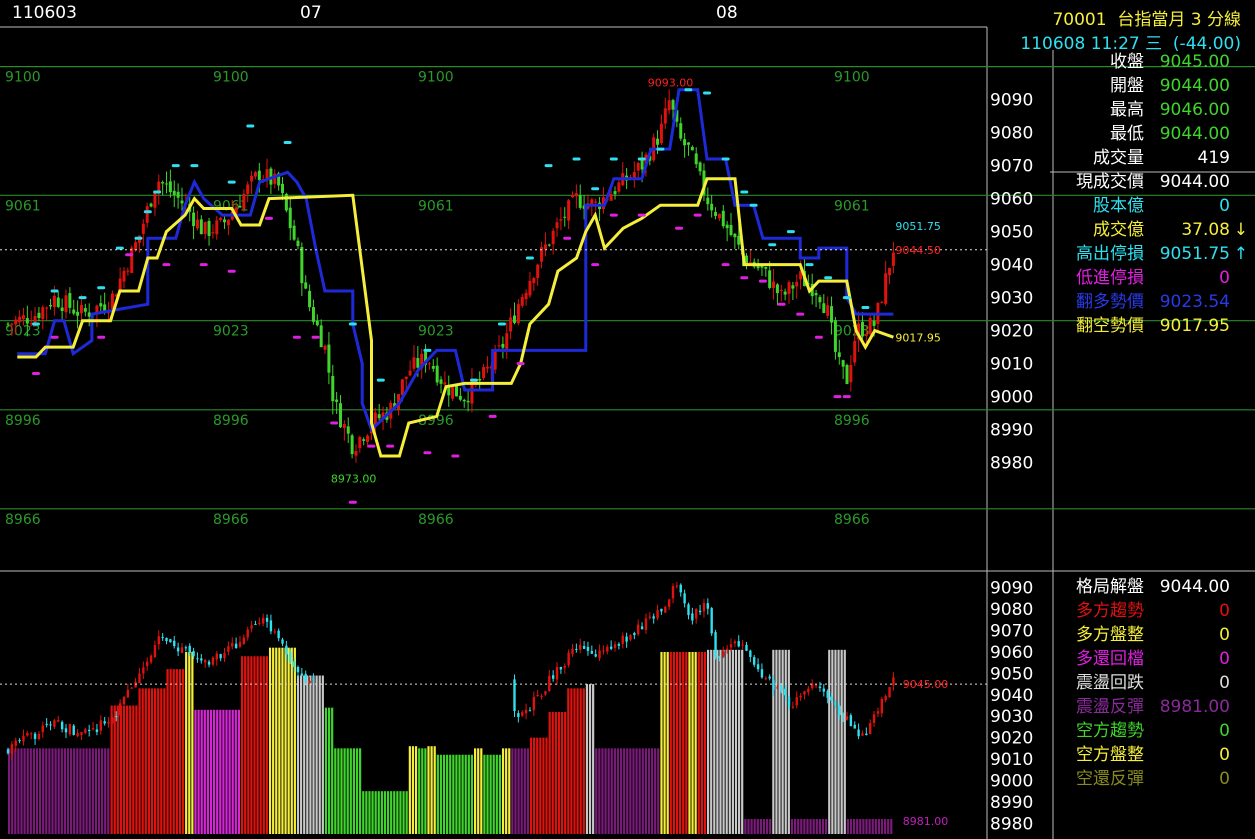 Image resolution: width=1255 pixels, height=839 pixels. What do you see at coordinates (1110, 182) in the screenshot?
I see `quote-label: 現成交價` at bounding box center [1110, 182].